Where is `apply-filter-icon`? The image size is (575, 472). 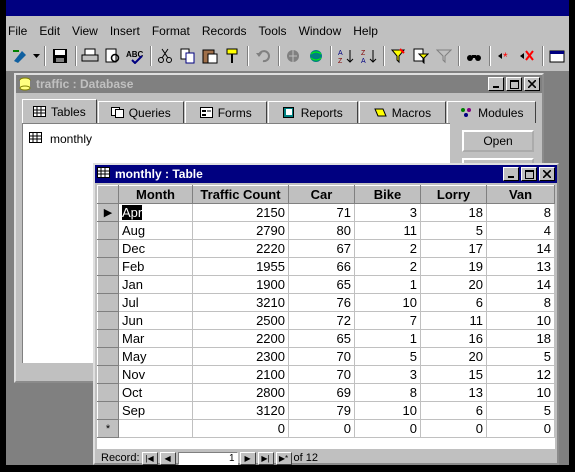
apply-filter-icon is located at coordinates (443, 56).